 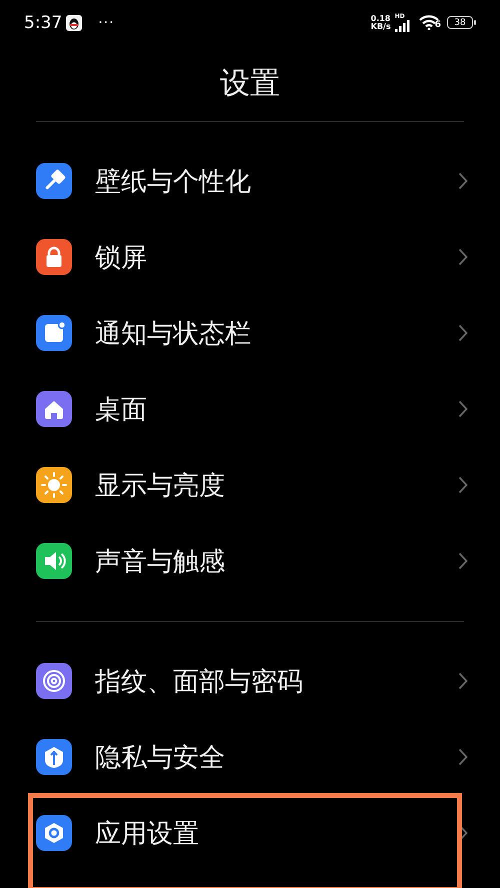 I want to click on settings-item: 通知与状态栏, so click(x=250, y=333).